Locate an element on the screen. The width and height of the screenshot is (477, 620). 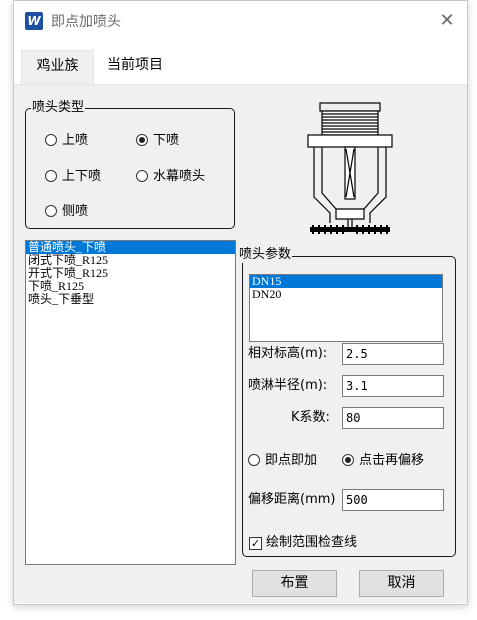
radio-instant-add: 即点即加 is located at coordinates (282, 461).